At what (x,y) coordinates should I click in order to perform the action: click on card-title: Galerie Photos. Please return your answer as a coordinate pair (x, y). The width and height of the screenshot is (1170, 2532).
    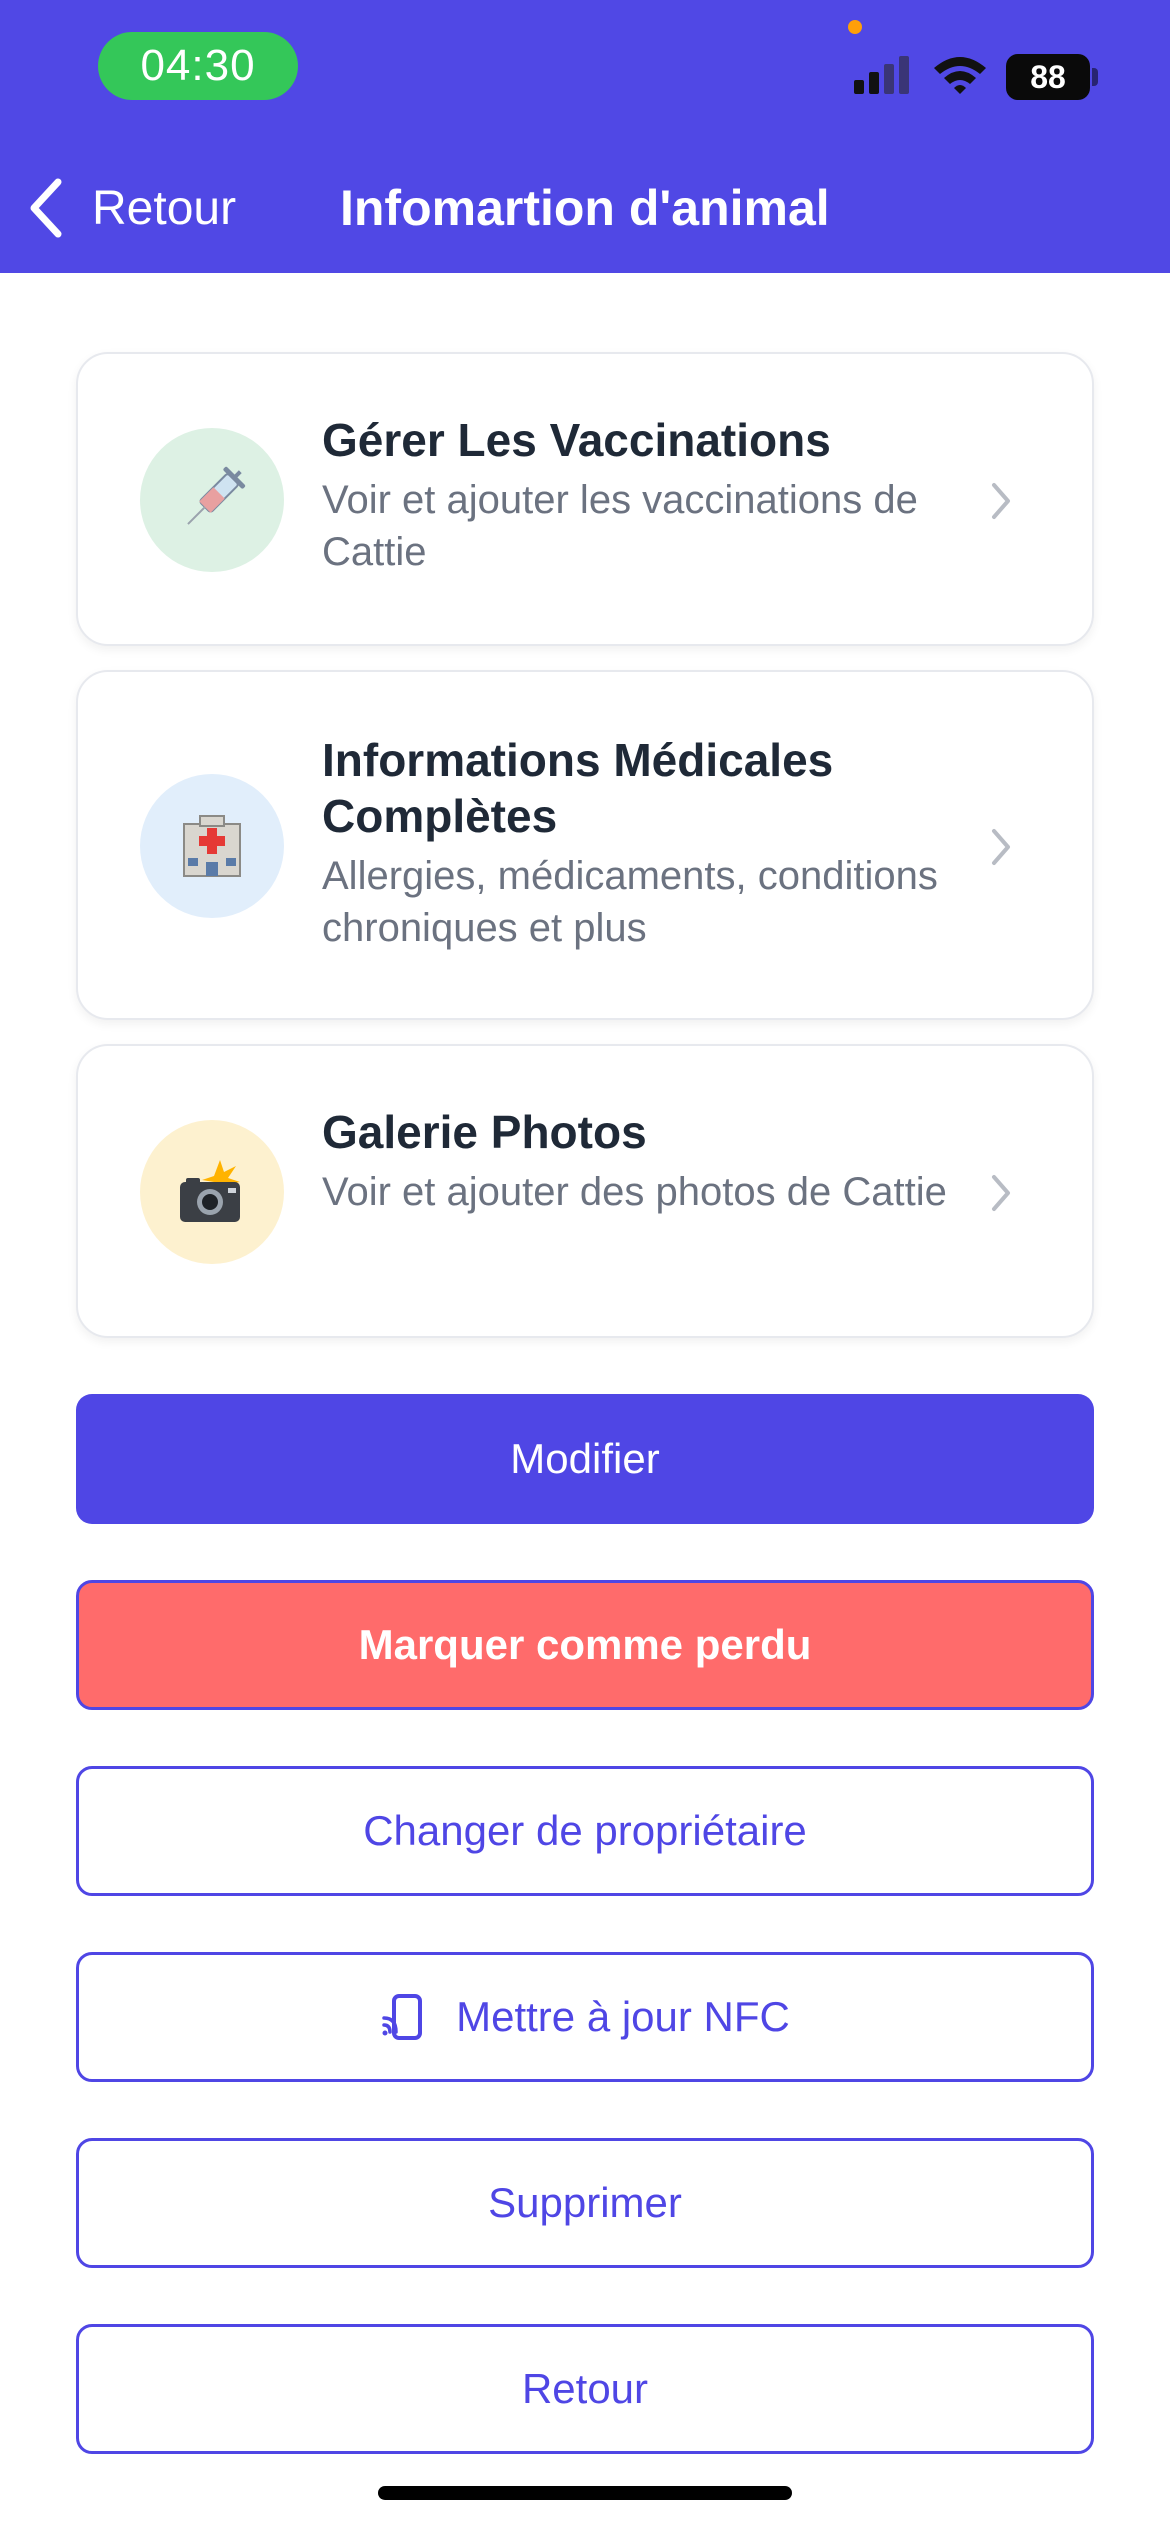
    Looking at the image, I should click on (484, 1132).